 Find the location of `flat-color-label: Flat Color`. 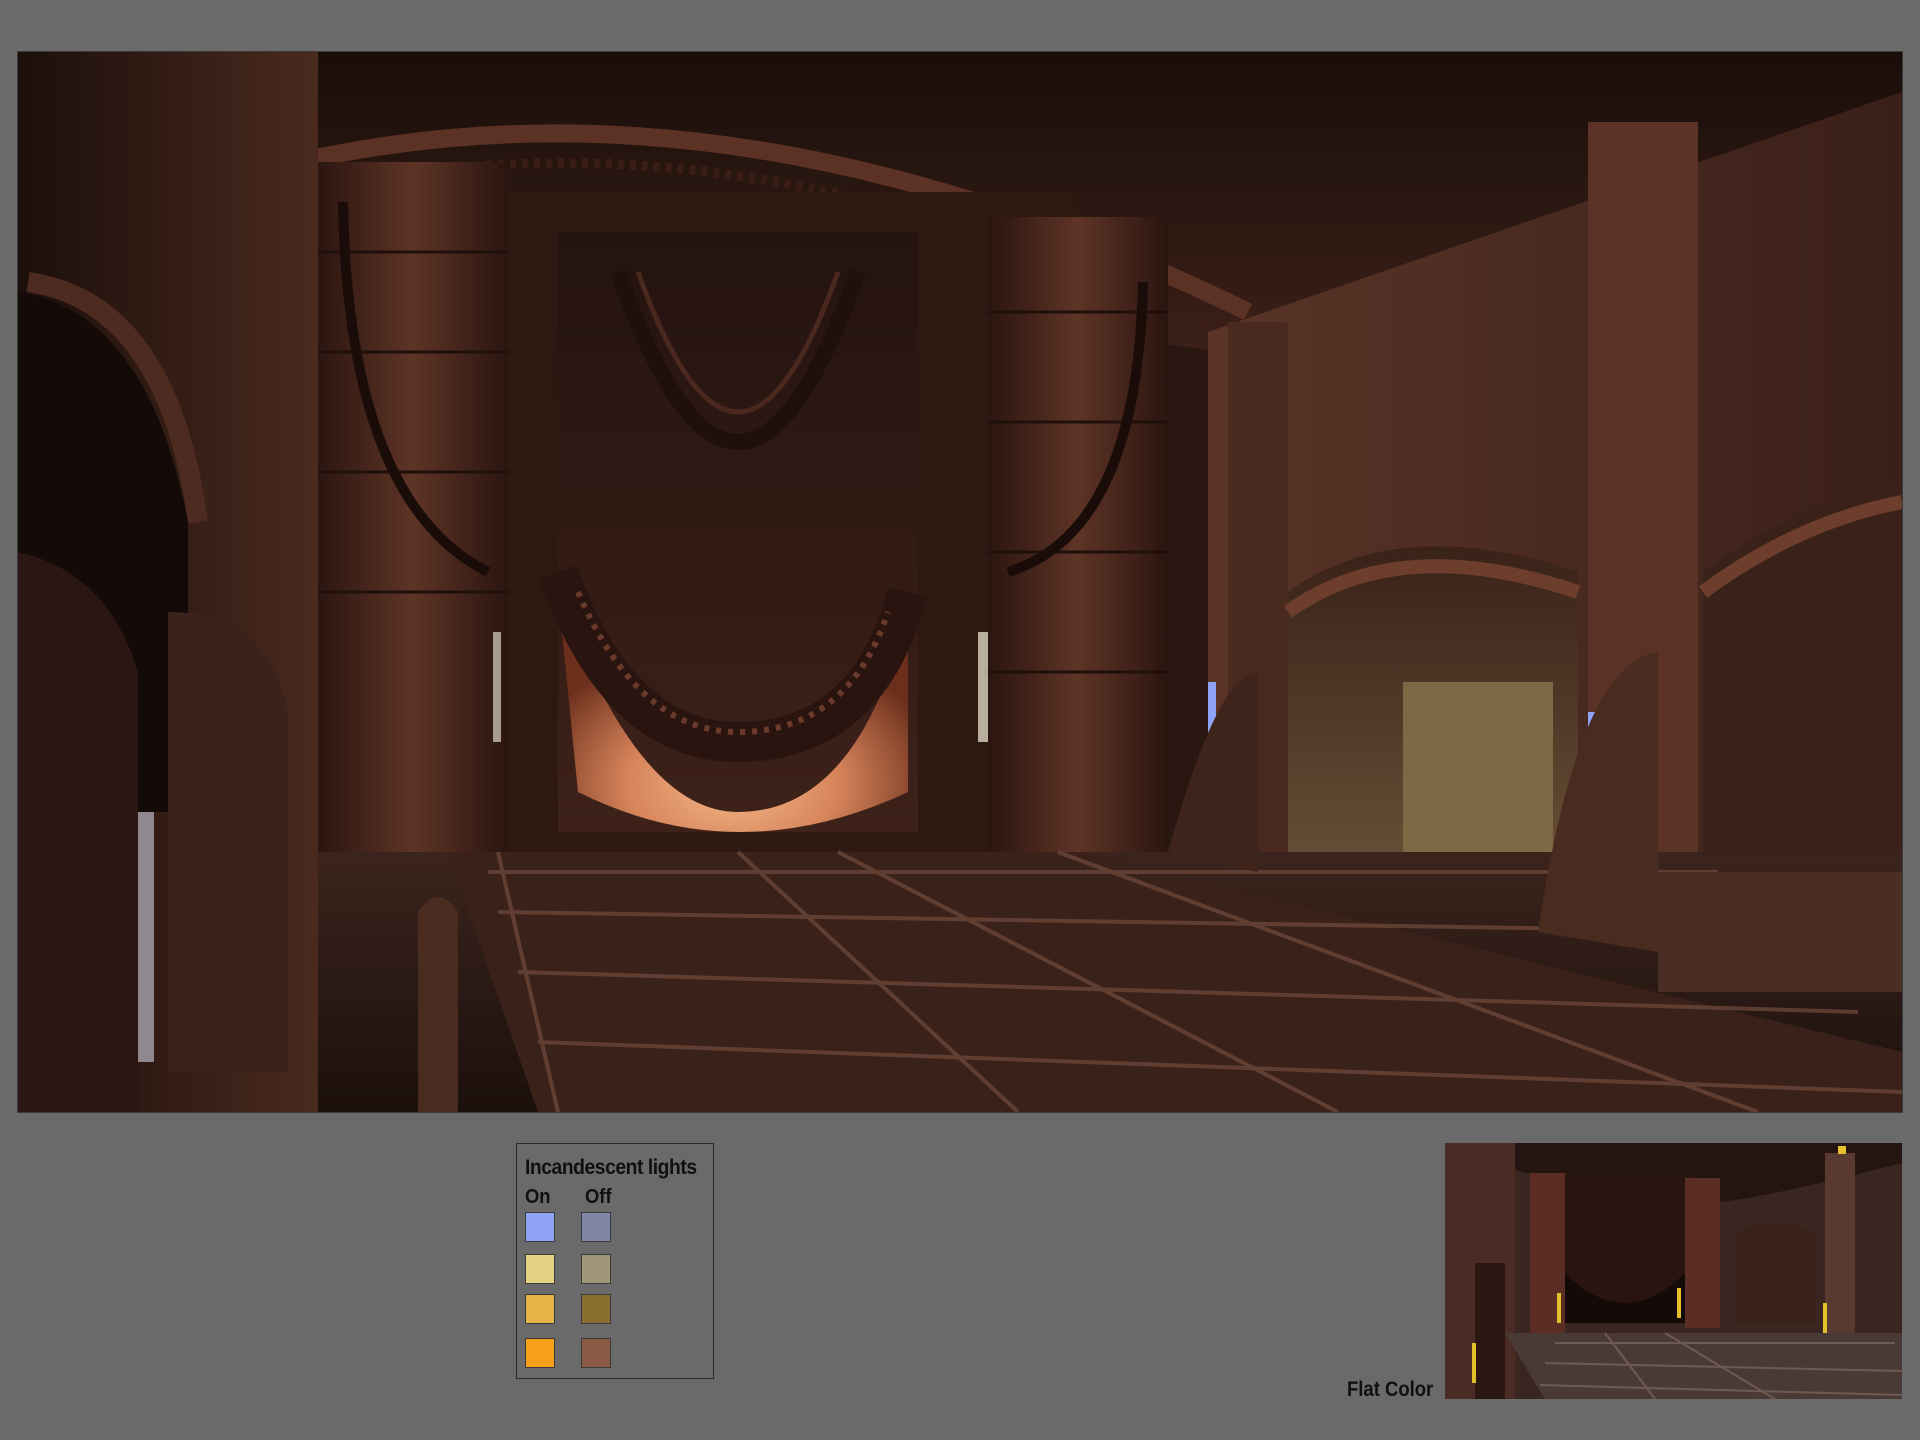

flat-color-label: Flat Color is located at coordinates (1390, 1389).